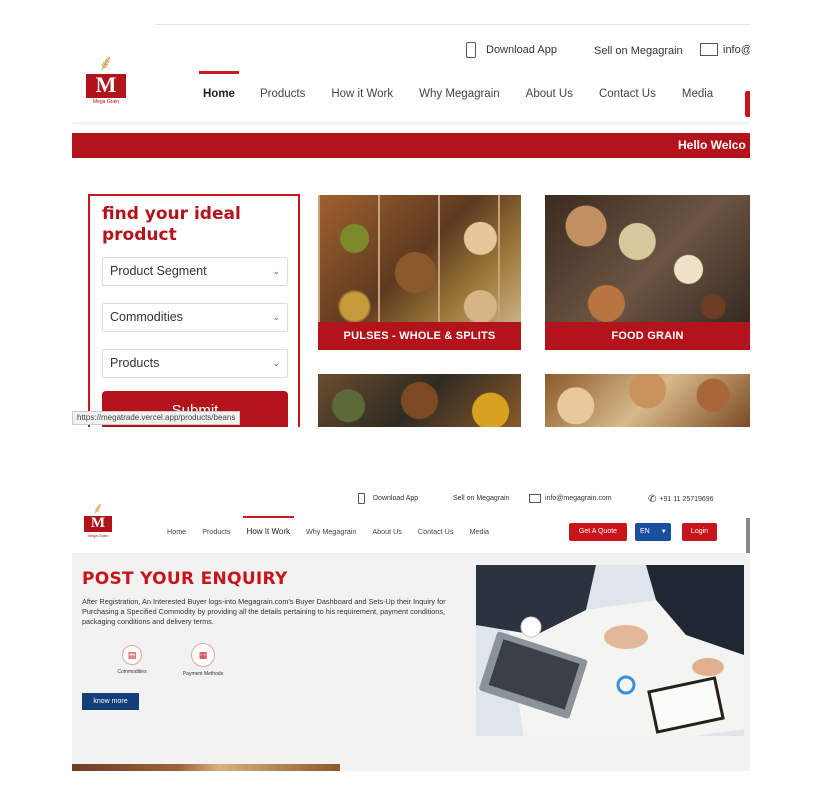 Image resolution: width=821 pixels, height=800 pixels. What do you see at coordinates (132, 672) in the screenshot?
I see `feature-label: Commodities` at bounding box center [132, 672].